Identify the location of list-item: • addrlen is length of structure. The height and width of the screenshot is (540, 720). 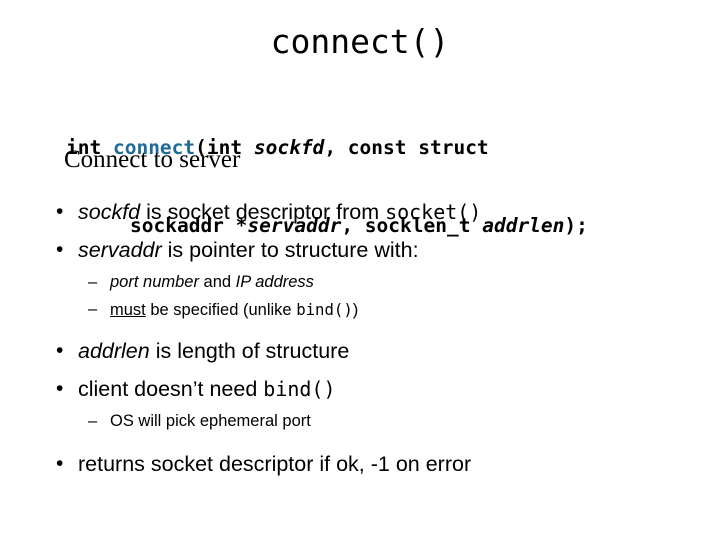
(360, 351).